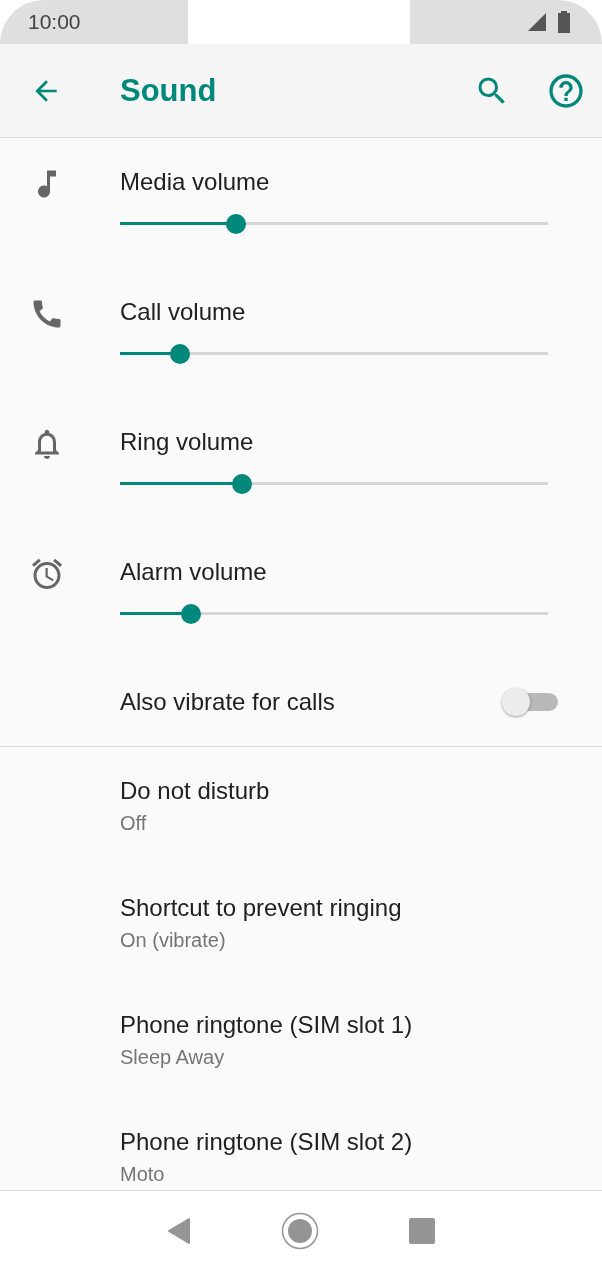 This screenshot has height=1270, width=602. I want to click on setting-summary: Sleep Away, so click(173, 1057).